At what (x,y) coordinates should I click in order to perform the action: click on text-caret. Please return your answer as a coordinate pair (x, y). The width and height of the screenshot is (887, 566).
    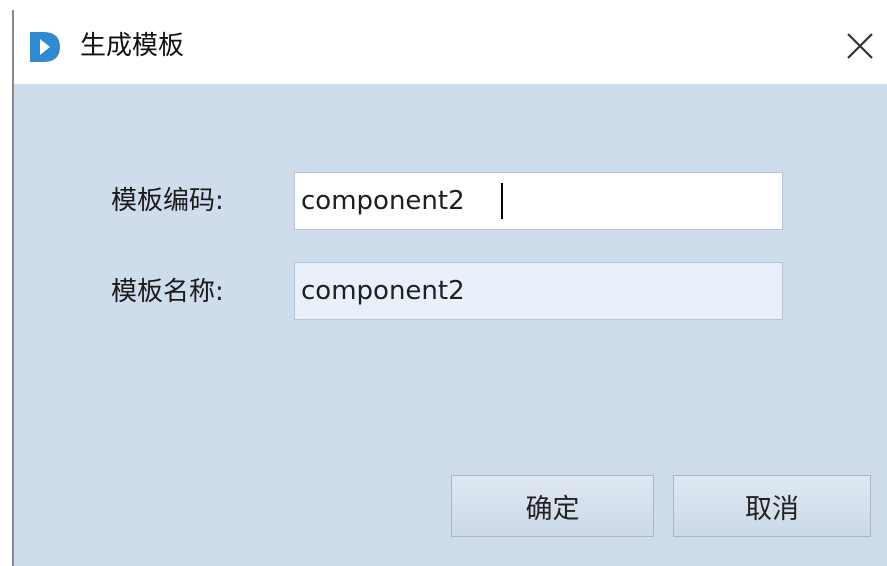
    Looking at the image, I should click on (502, 201).